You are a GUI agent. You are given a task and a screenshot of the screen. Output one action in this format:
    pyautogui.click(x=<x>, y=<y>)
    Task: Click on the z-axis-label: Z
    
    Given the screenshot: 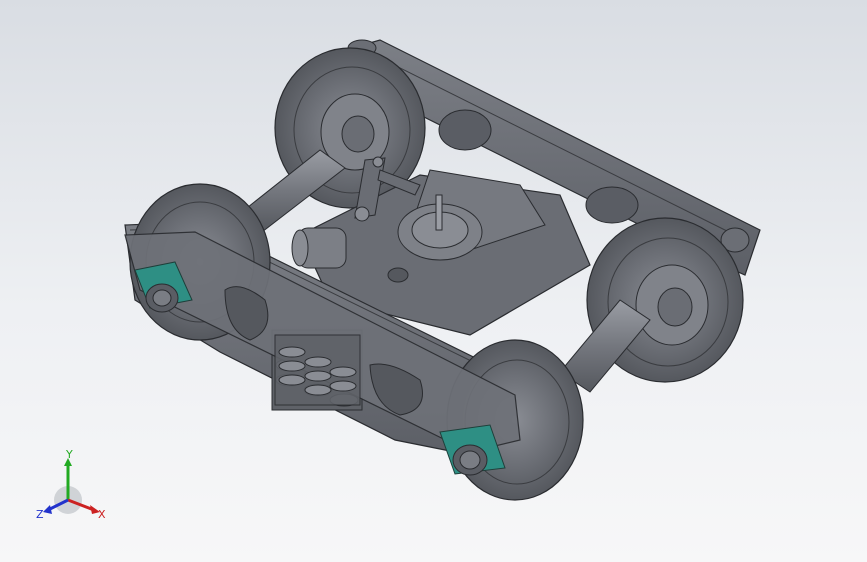 What is the action you would take?
    pyautogui.click(x=40, y=514)
    